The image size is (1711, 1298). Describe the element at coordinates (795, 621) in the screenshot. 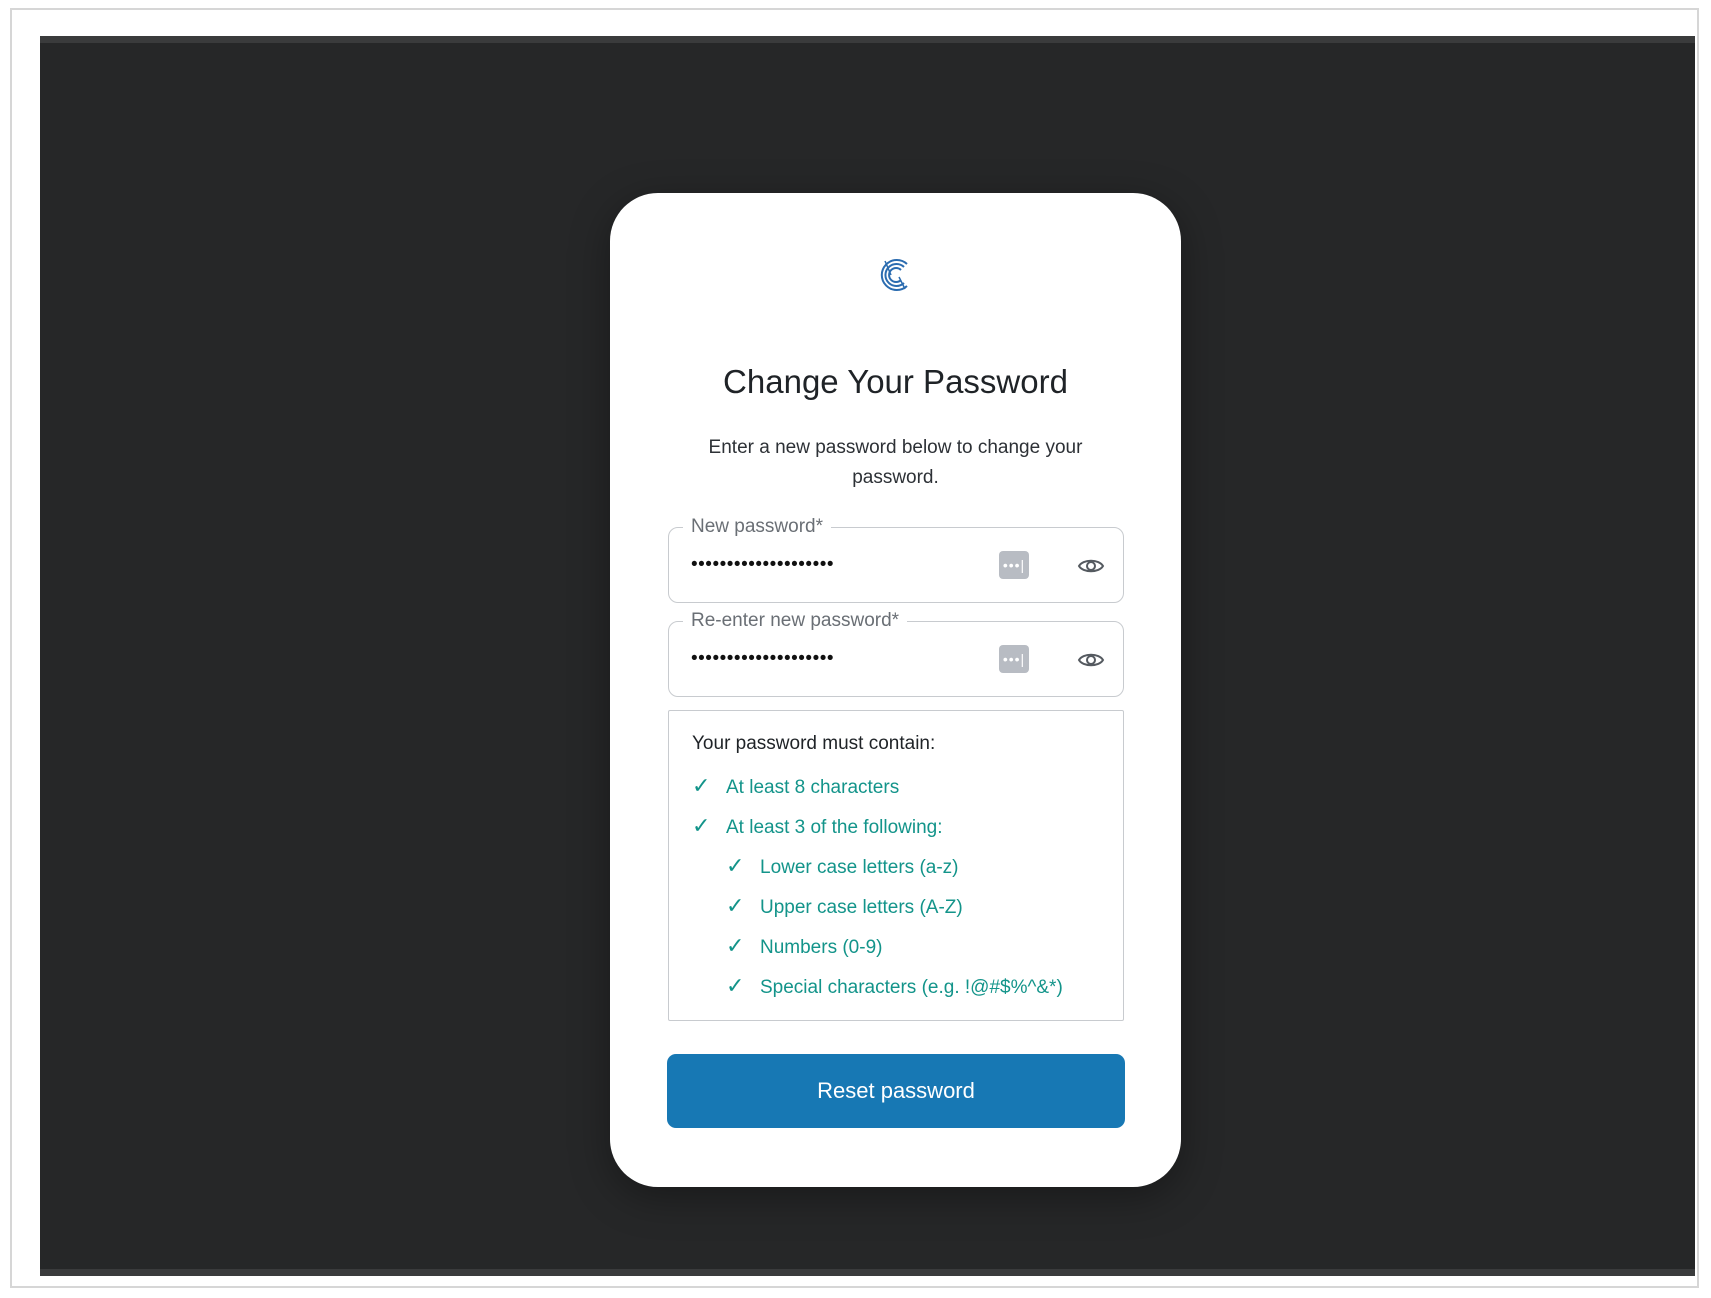

I see `confirm-password-label: Re-enter new password*` at that location.